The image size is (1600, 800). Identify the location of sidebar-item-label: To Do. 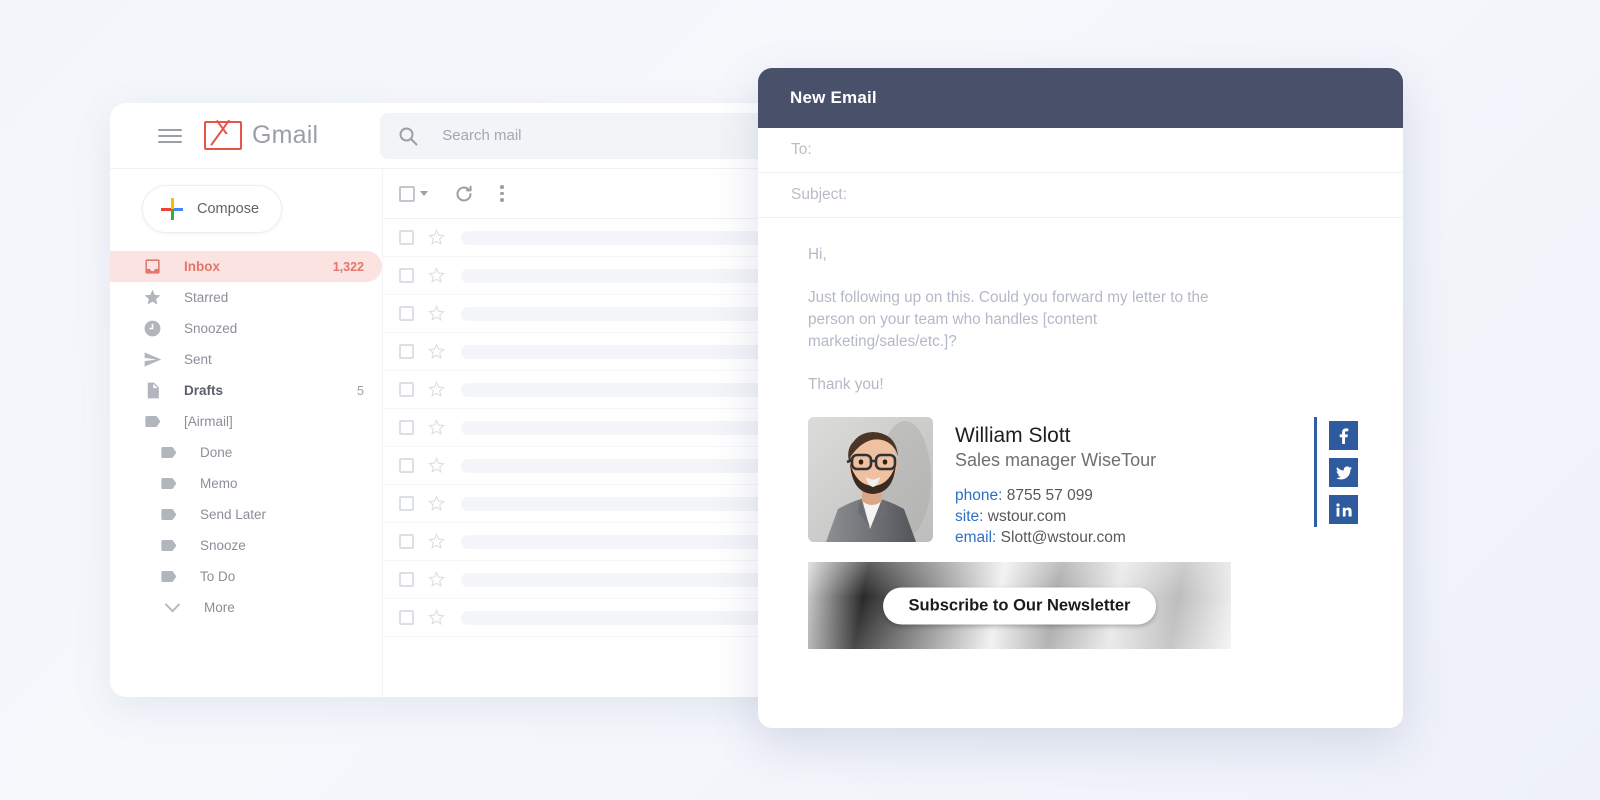
(218, 576).